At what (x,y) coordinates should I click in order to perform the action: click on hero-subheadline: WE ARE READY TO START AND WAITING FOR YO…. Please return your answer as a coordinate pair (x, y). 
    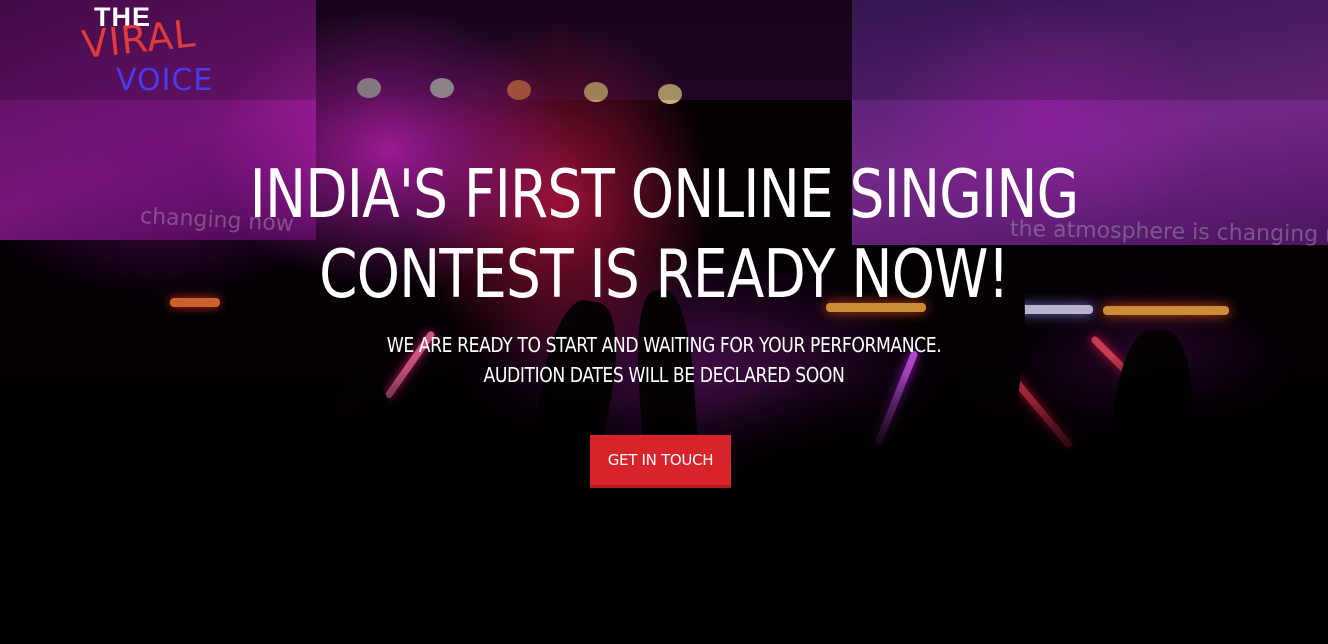
    Looking at the image, I should click on (664, 360).